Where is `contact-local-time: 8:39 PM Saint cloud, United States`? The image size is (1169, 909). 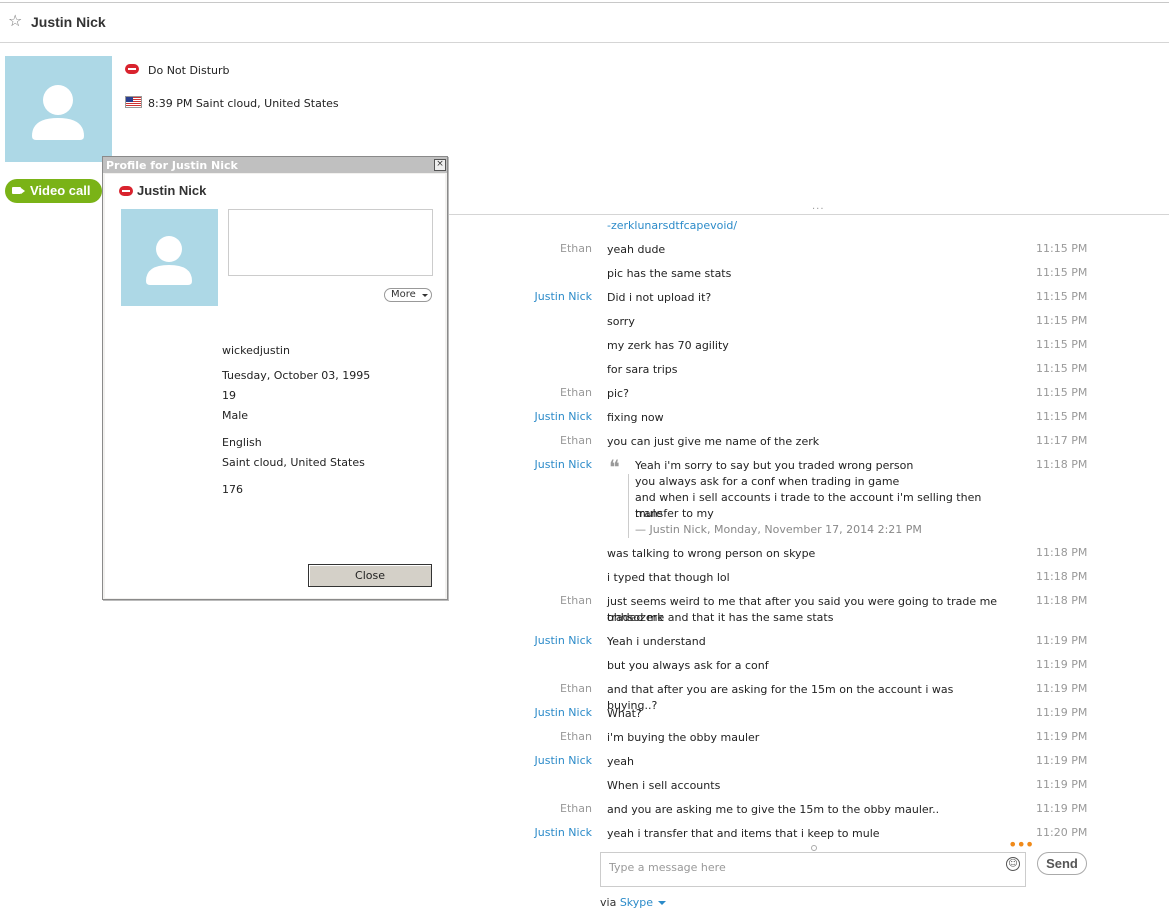
contact-local-time: 8:39 PM Saint cloud, United States is located at coordinates (243, 103).